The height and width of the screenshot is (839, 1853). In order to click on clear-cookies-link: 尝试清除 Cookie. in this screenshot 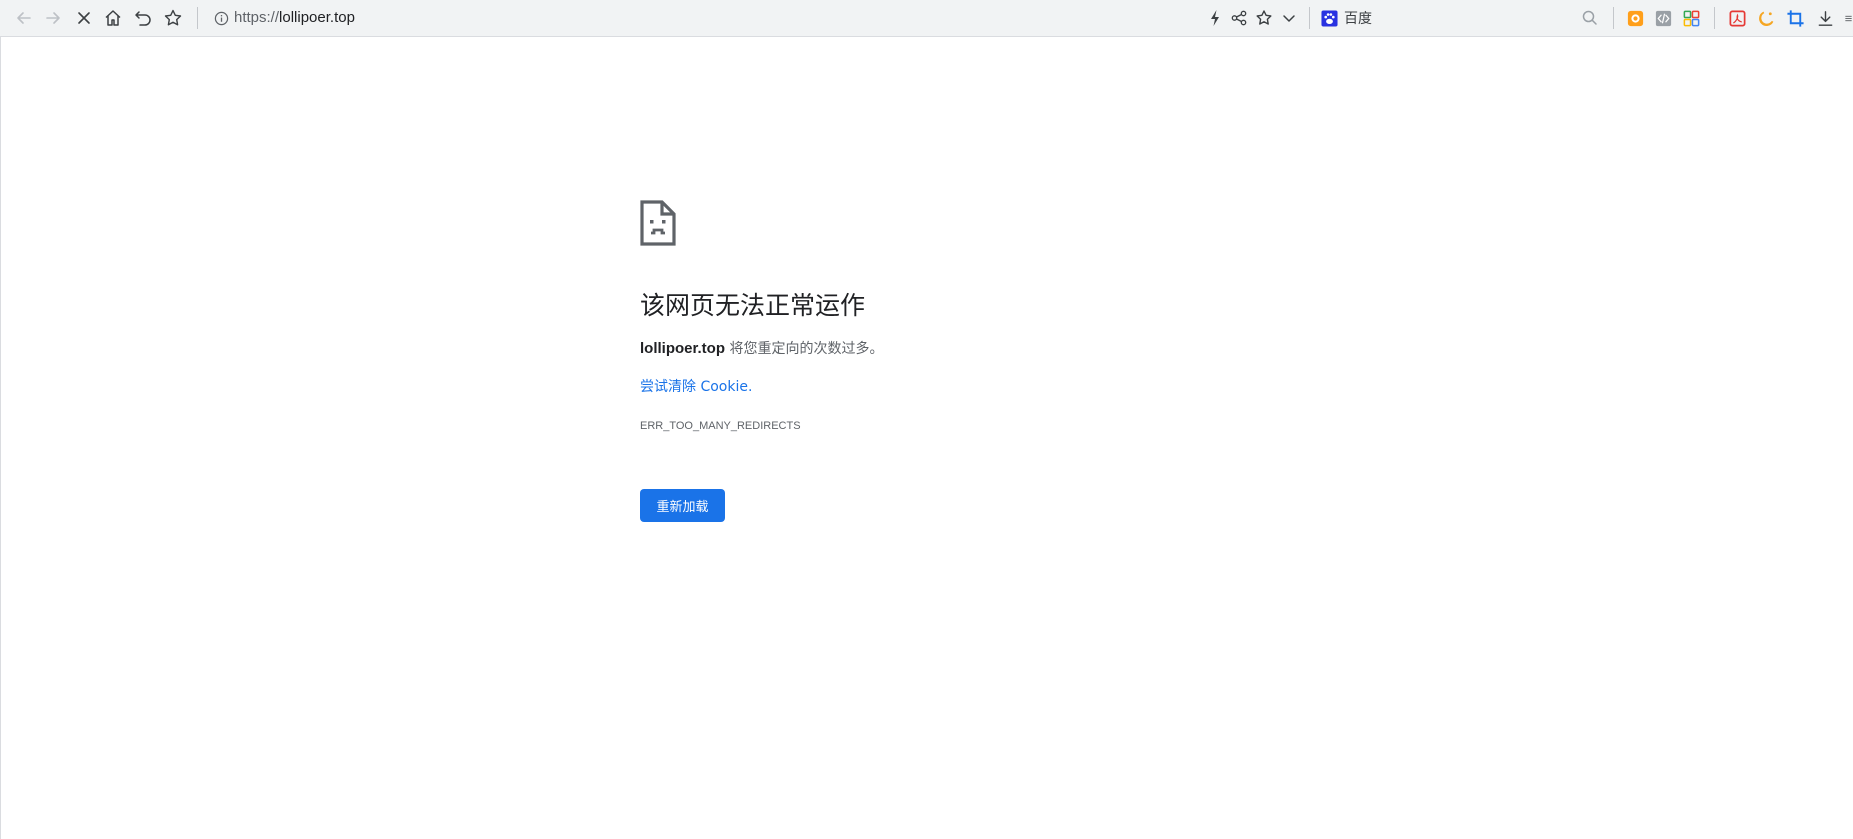, I will do `click(696, 387)`.